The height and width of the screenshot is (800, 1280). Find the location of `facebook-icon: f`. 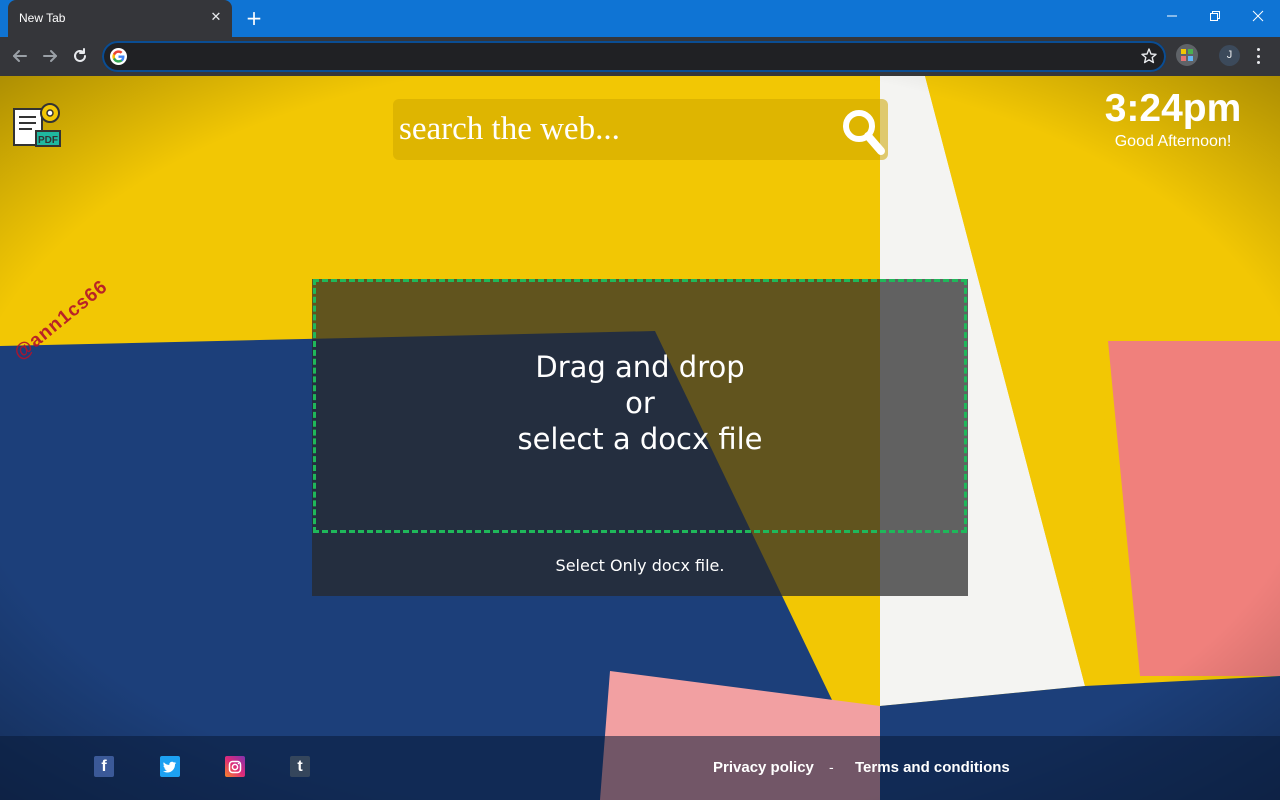

facebook-icon: f is located at coordinates (104, 766).